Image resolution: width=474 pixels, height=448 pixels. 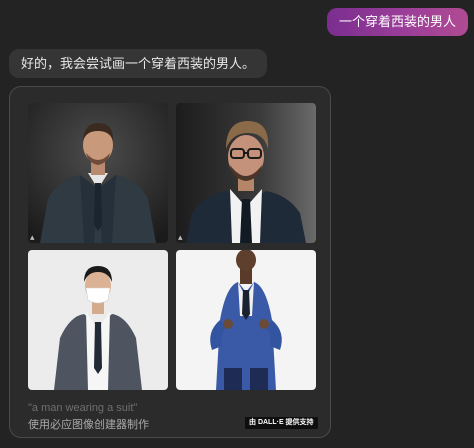 What do you see at coordinates (281, 423) in the screenshot?
I see `dalle-badge: 由 DALL·E 提供支持` at bounding box center [281, 423].